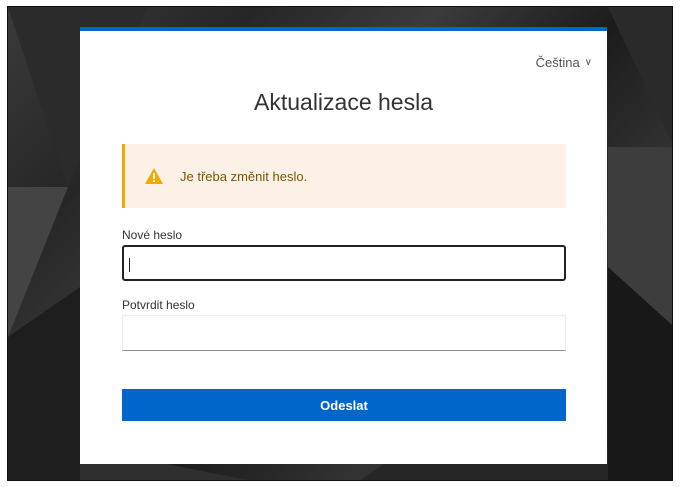 Image resolution: width=680 pixels, height=487 pixels. What do you see at coordinates (557, 62) in the screenshot?
I see `language-label: Čeština` at bounding box center [557, 62].